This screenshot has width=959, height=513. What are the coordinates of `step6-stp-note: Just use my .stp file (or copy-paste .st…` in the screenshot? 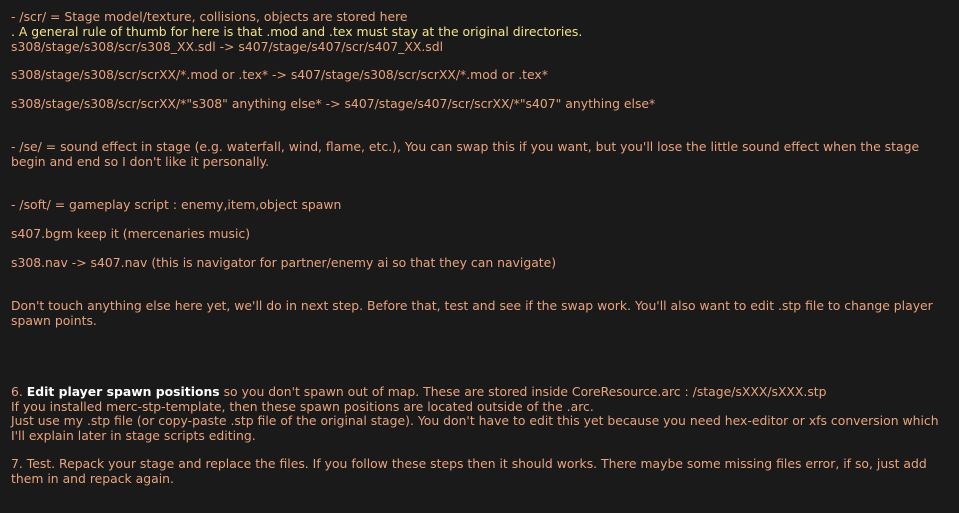 It's located at (475, 428).